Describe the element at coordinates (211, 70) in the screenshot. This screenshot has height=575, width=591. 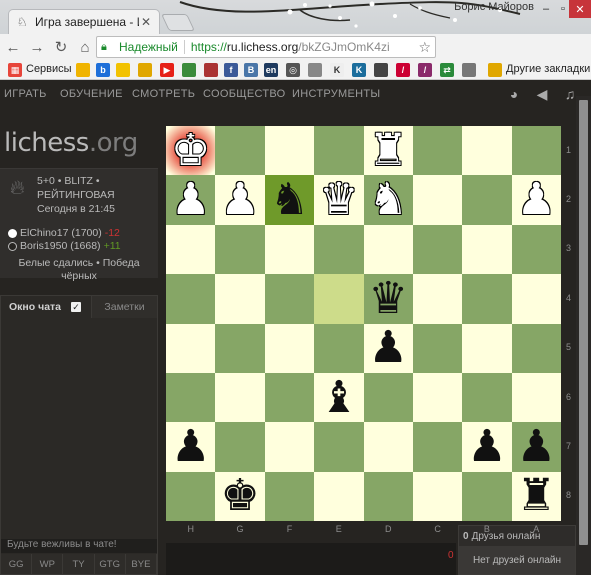
I see `bookmark-icon-red` at that location.